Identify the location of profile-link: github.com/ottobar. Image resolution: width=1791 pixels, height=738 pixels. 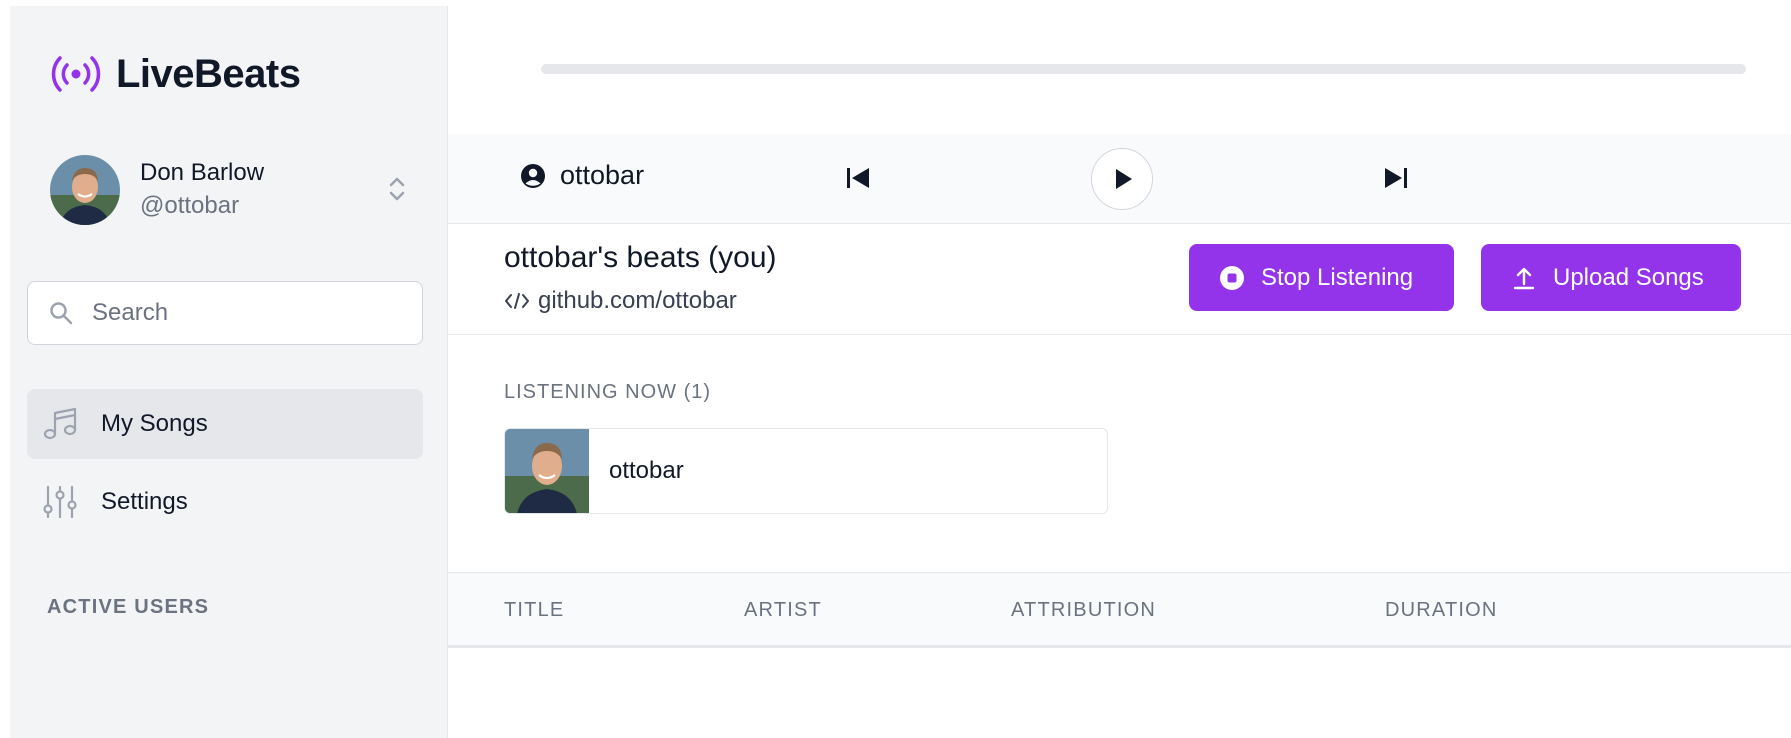
(620, 301).